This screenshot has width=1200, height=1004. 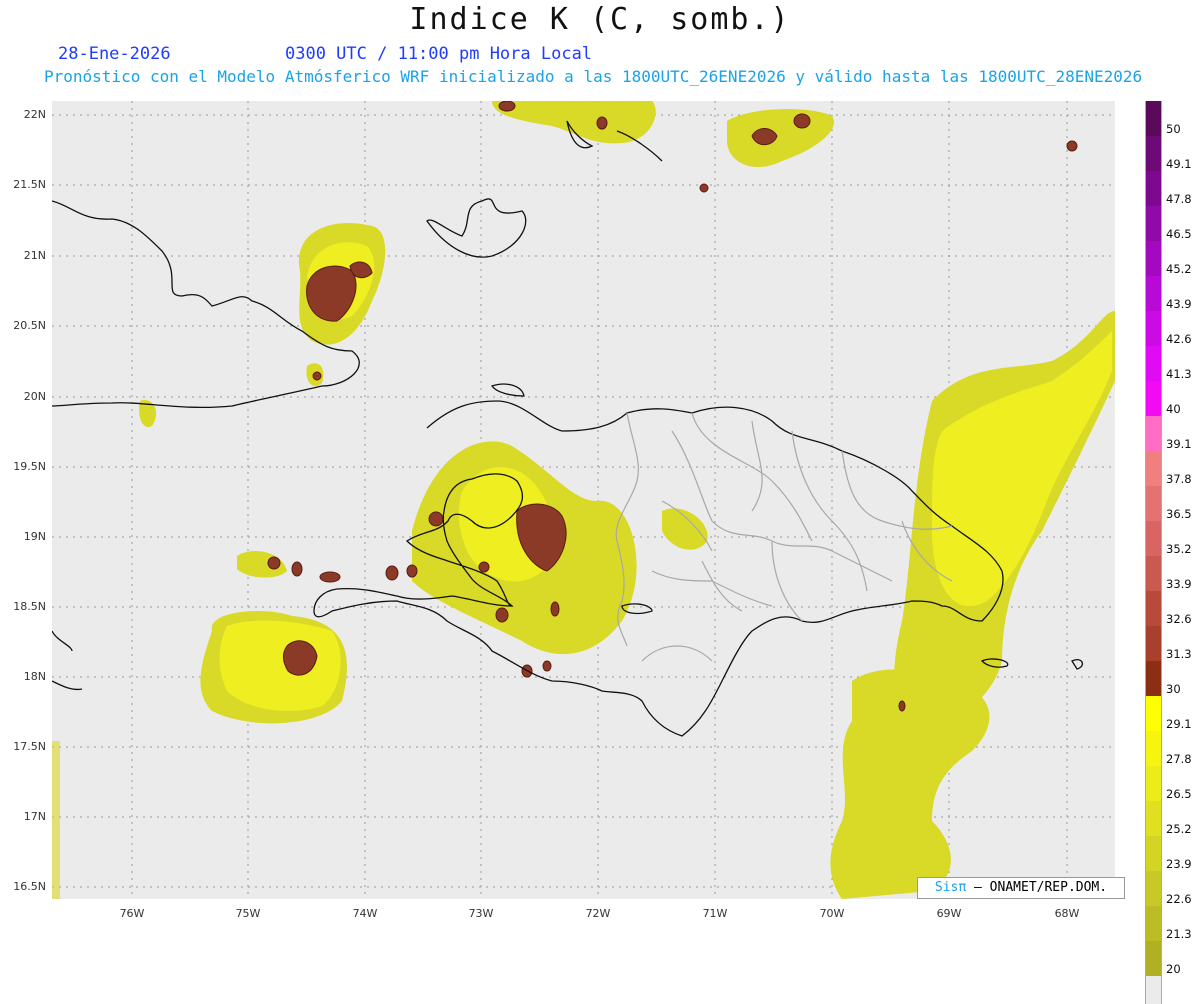 I want to click on lon-label: 72W, so click(x=598, y=913).